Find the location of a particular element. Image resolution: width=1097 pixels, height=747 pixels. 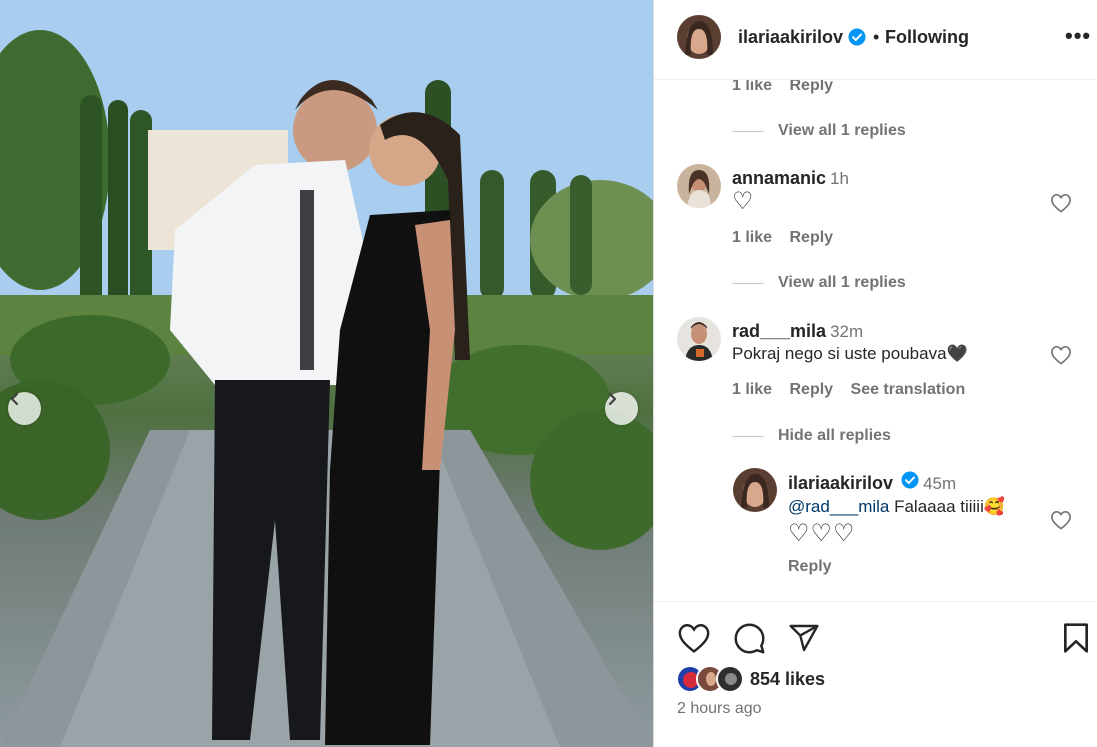

liker-avatar is located at coordinates (730, 679).